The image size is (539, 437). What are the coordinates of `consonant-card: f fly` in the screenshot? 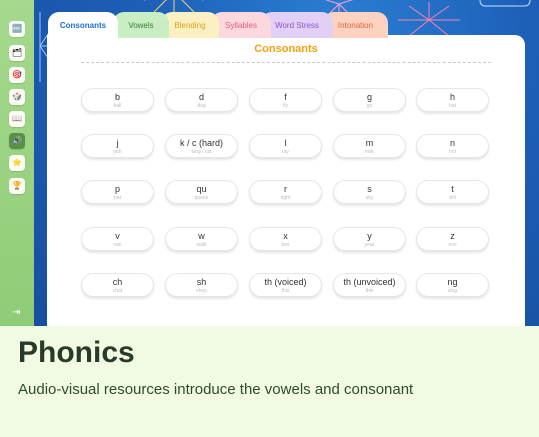 It's located at (285, 100).